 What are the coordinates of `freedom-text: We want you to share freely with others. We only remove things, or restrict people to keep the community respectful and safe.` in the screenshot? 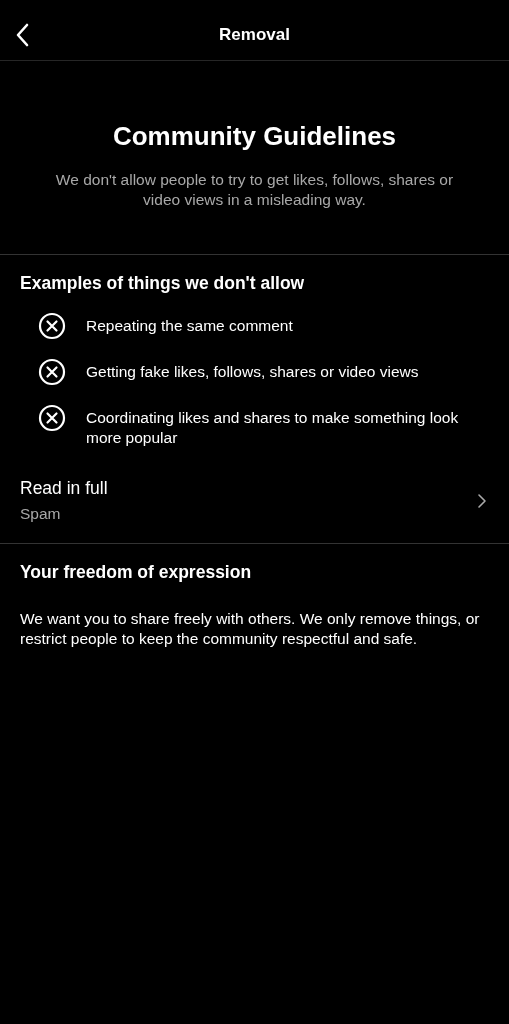 It's located at (250, 629).